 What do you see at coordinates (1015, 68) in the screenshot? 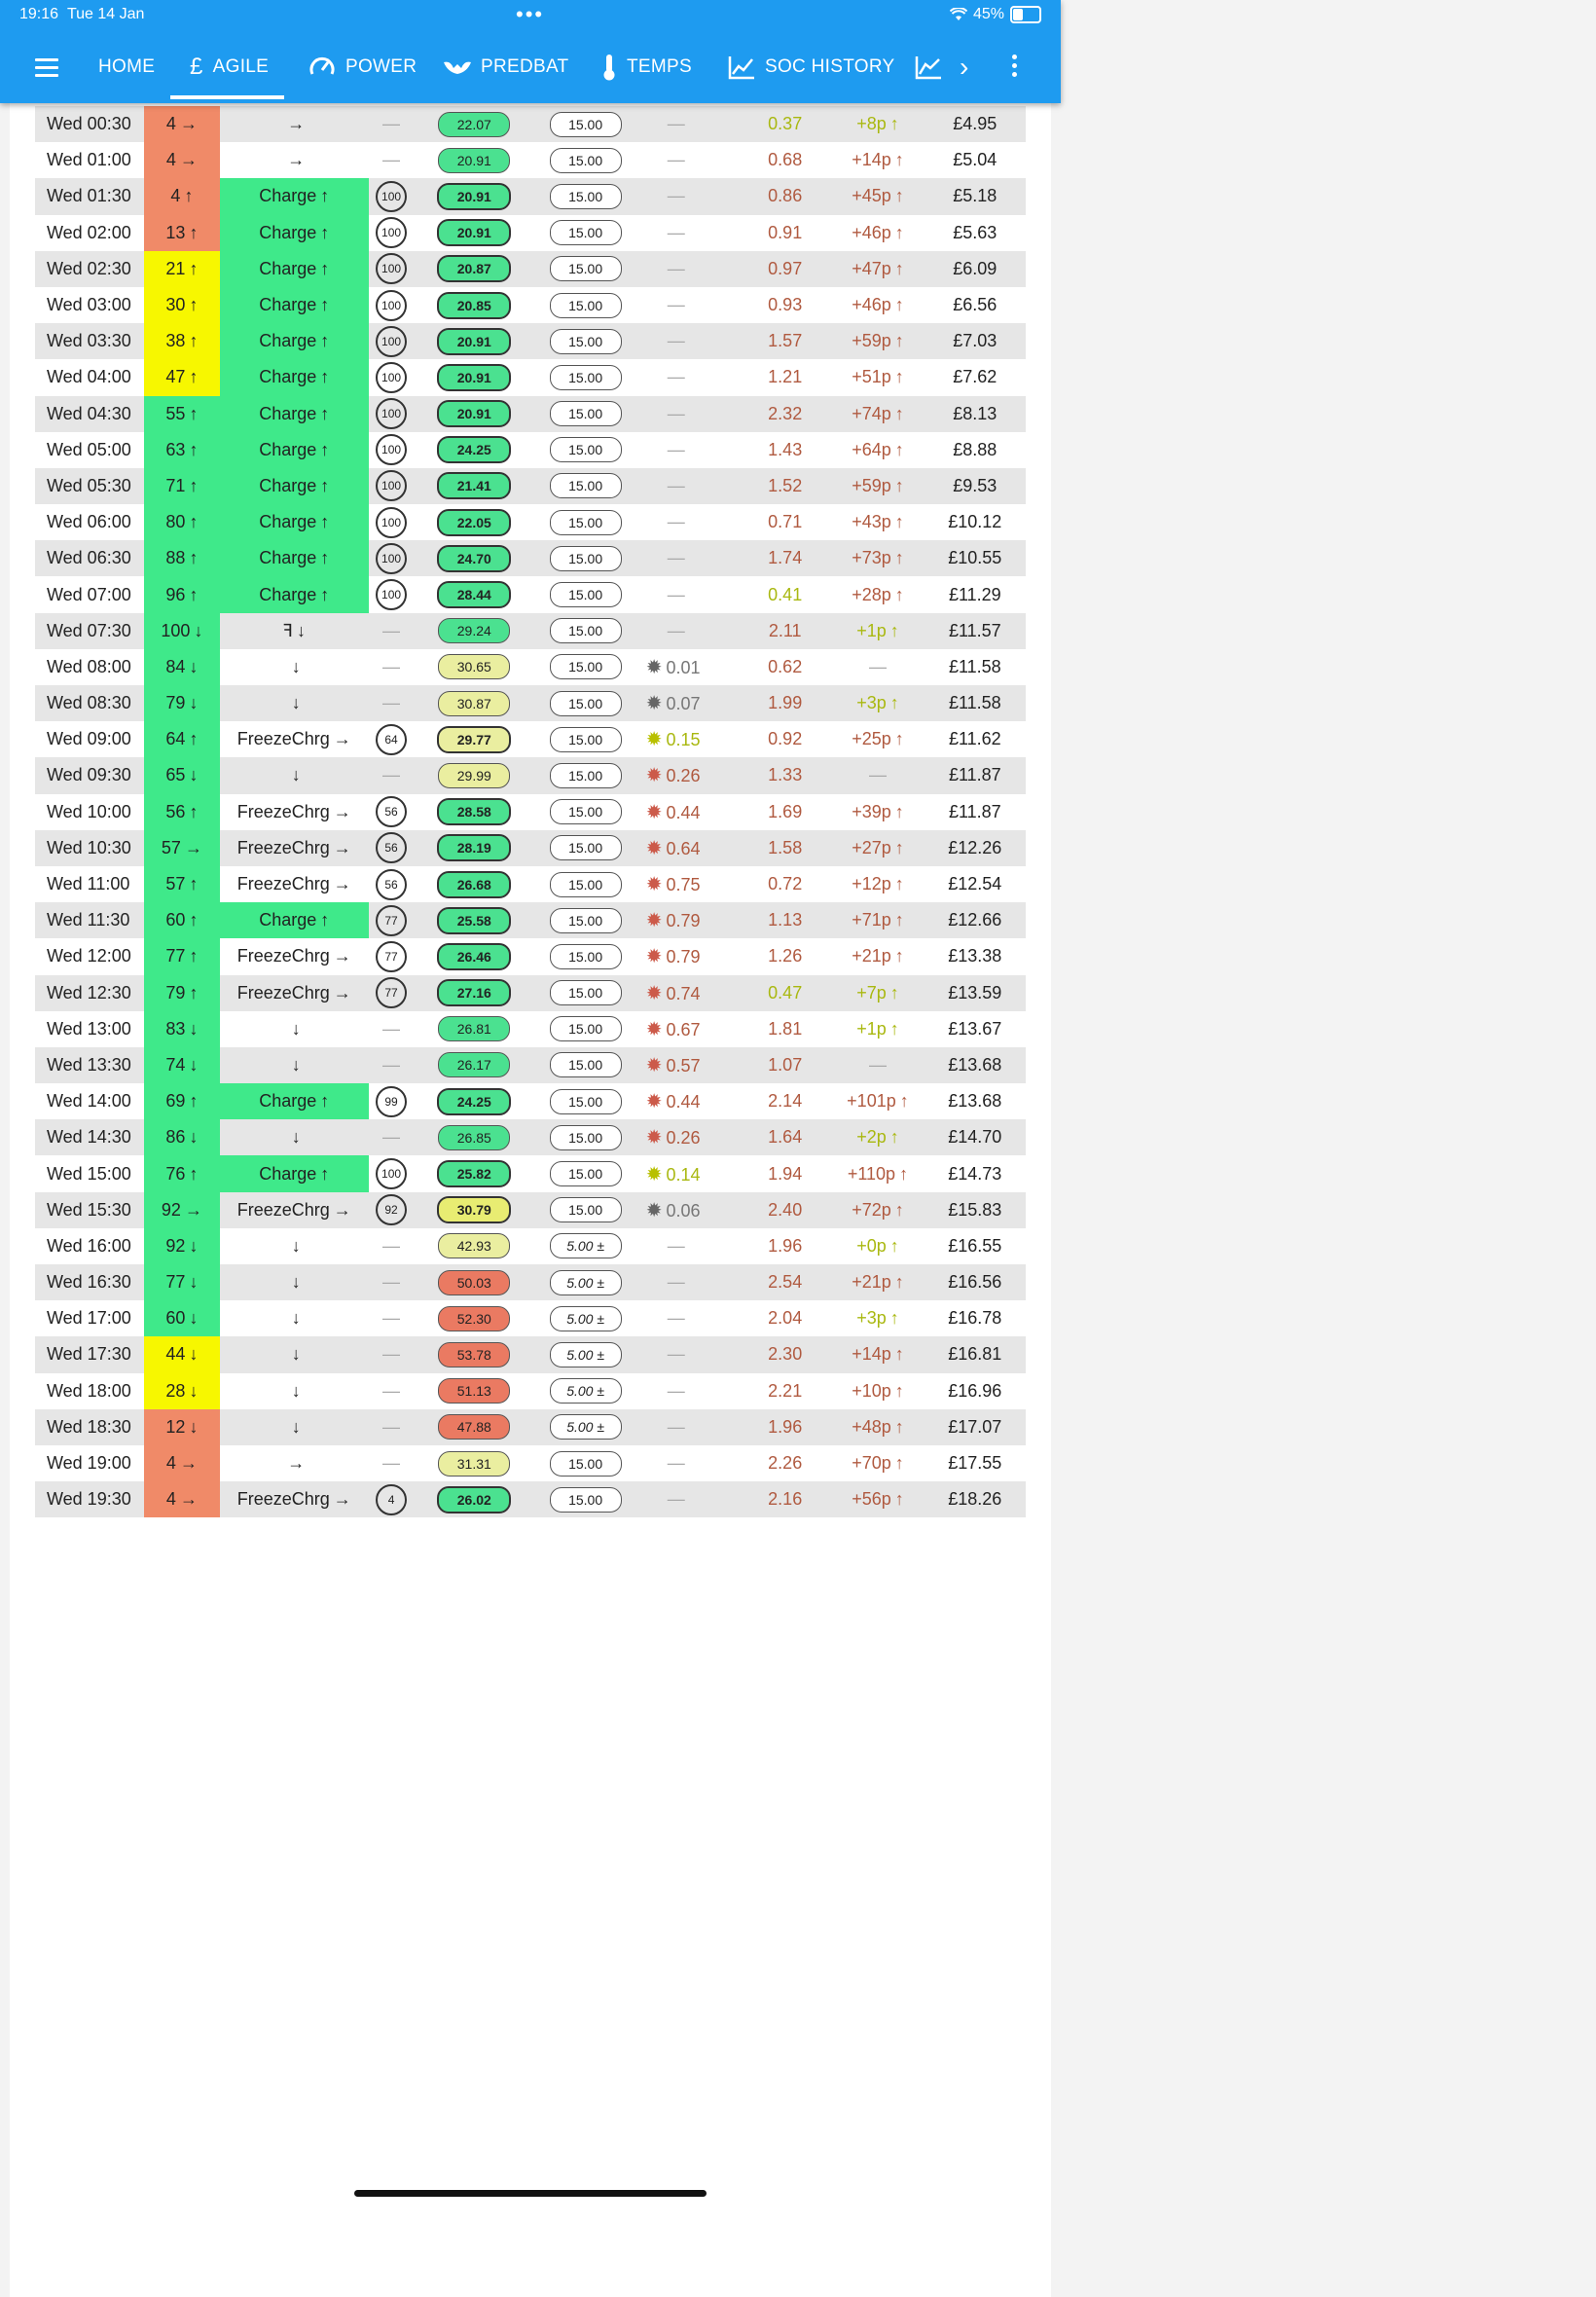
I see `overflow-menu-icon` at bounding box center [1015, 68].